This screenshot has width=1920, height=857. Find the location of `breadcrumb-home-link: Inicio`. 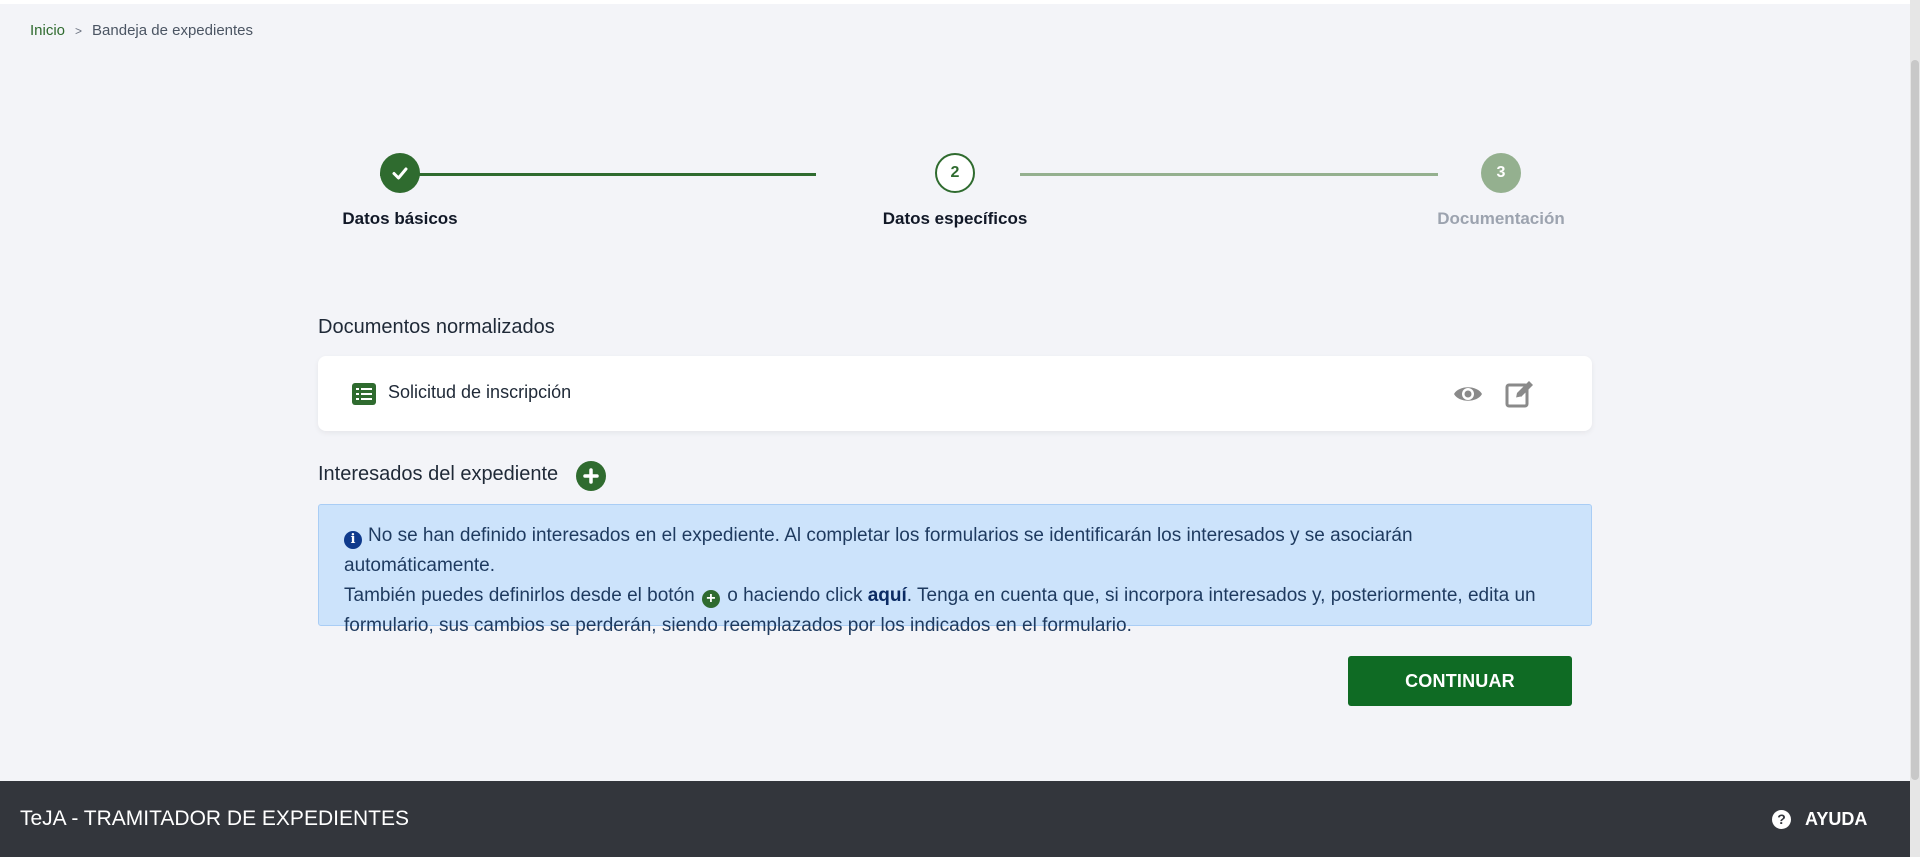

breadcrumb-home-link: Inicio is located at coordinates (47, 30).